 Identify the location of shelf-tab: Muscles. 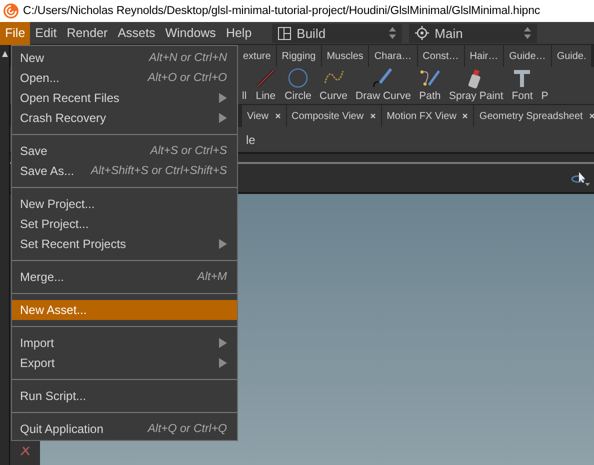
(345, 56).